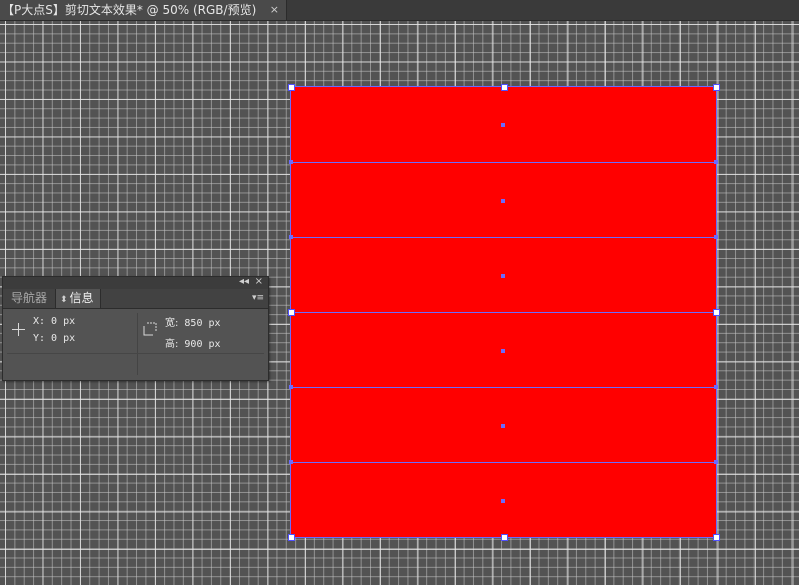 Image resolution: width=799 pixels, height=585 pixels. Describe the element at coordinates (29, 298) in the screenshot. I see `tab-navigator: 导航器` at that location.